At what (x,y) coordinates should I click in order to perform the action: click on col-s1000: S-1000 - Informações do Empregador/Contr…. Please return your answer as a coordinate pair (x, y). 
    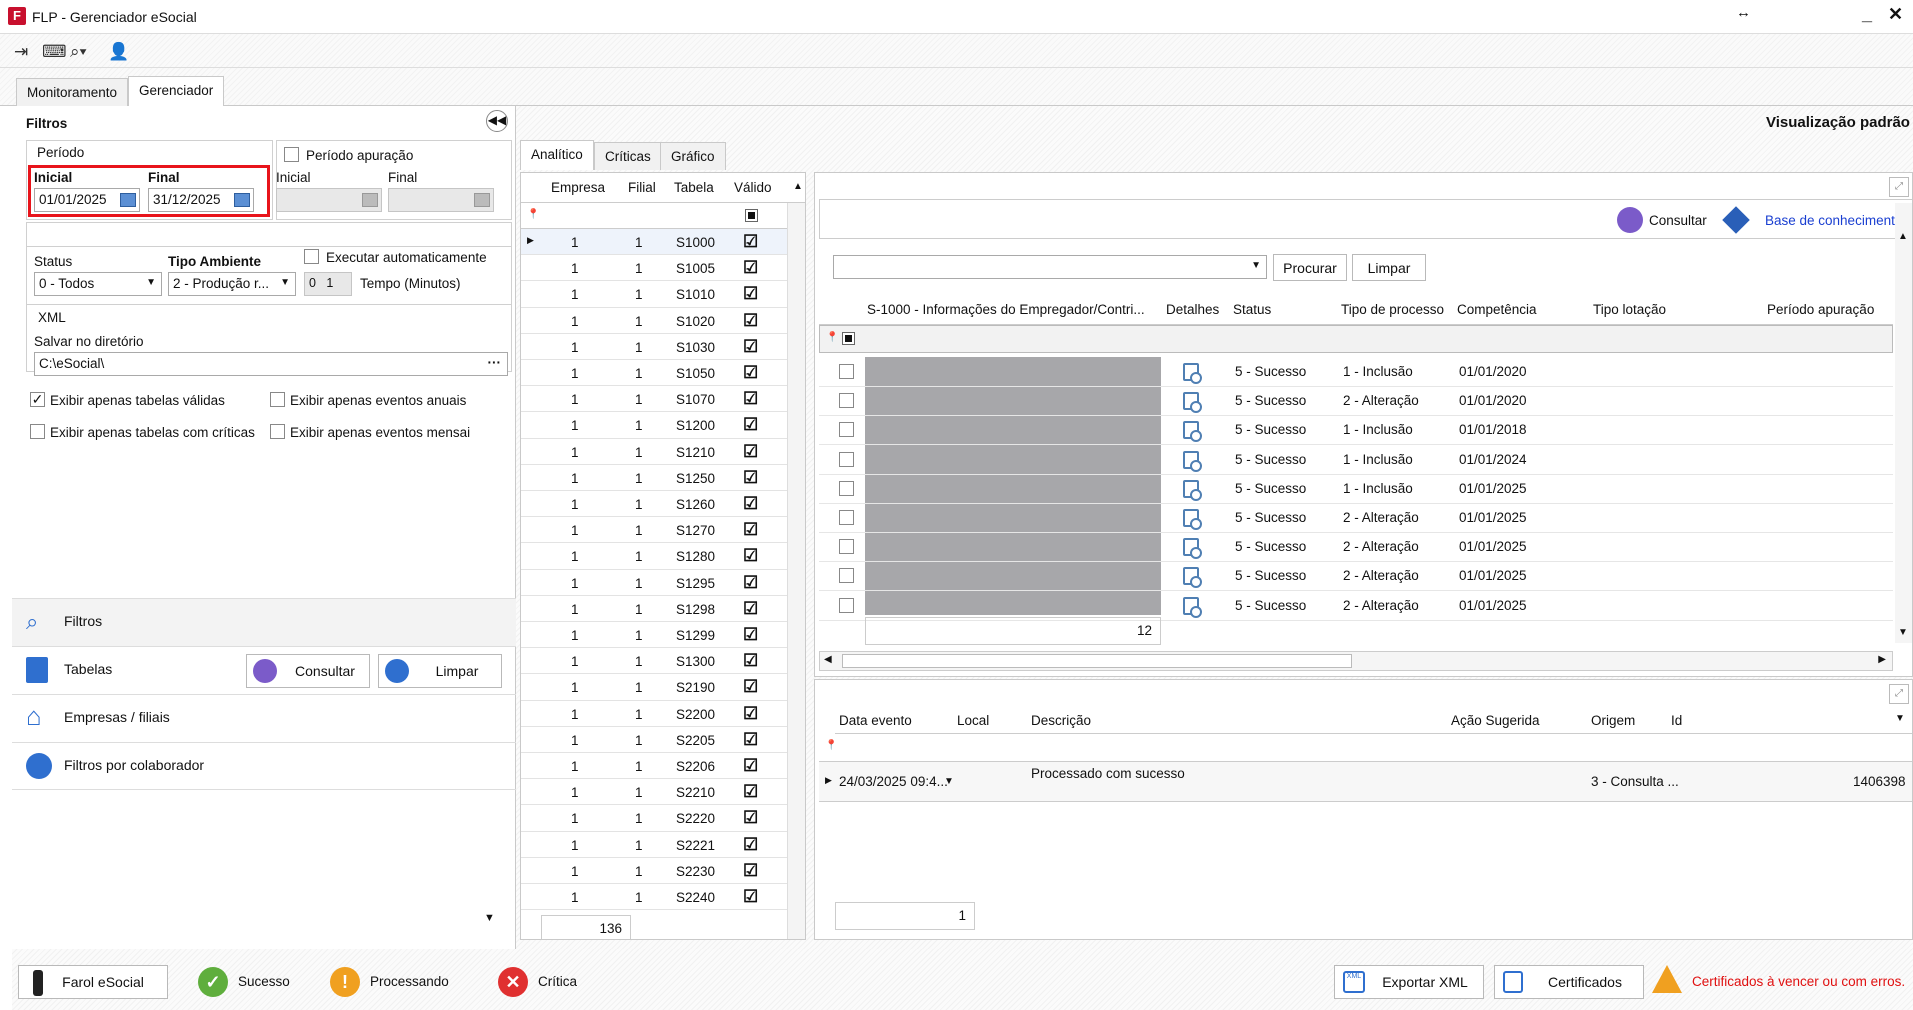
    Looking at the image, I should click on (1006, 309).